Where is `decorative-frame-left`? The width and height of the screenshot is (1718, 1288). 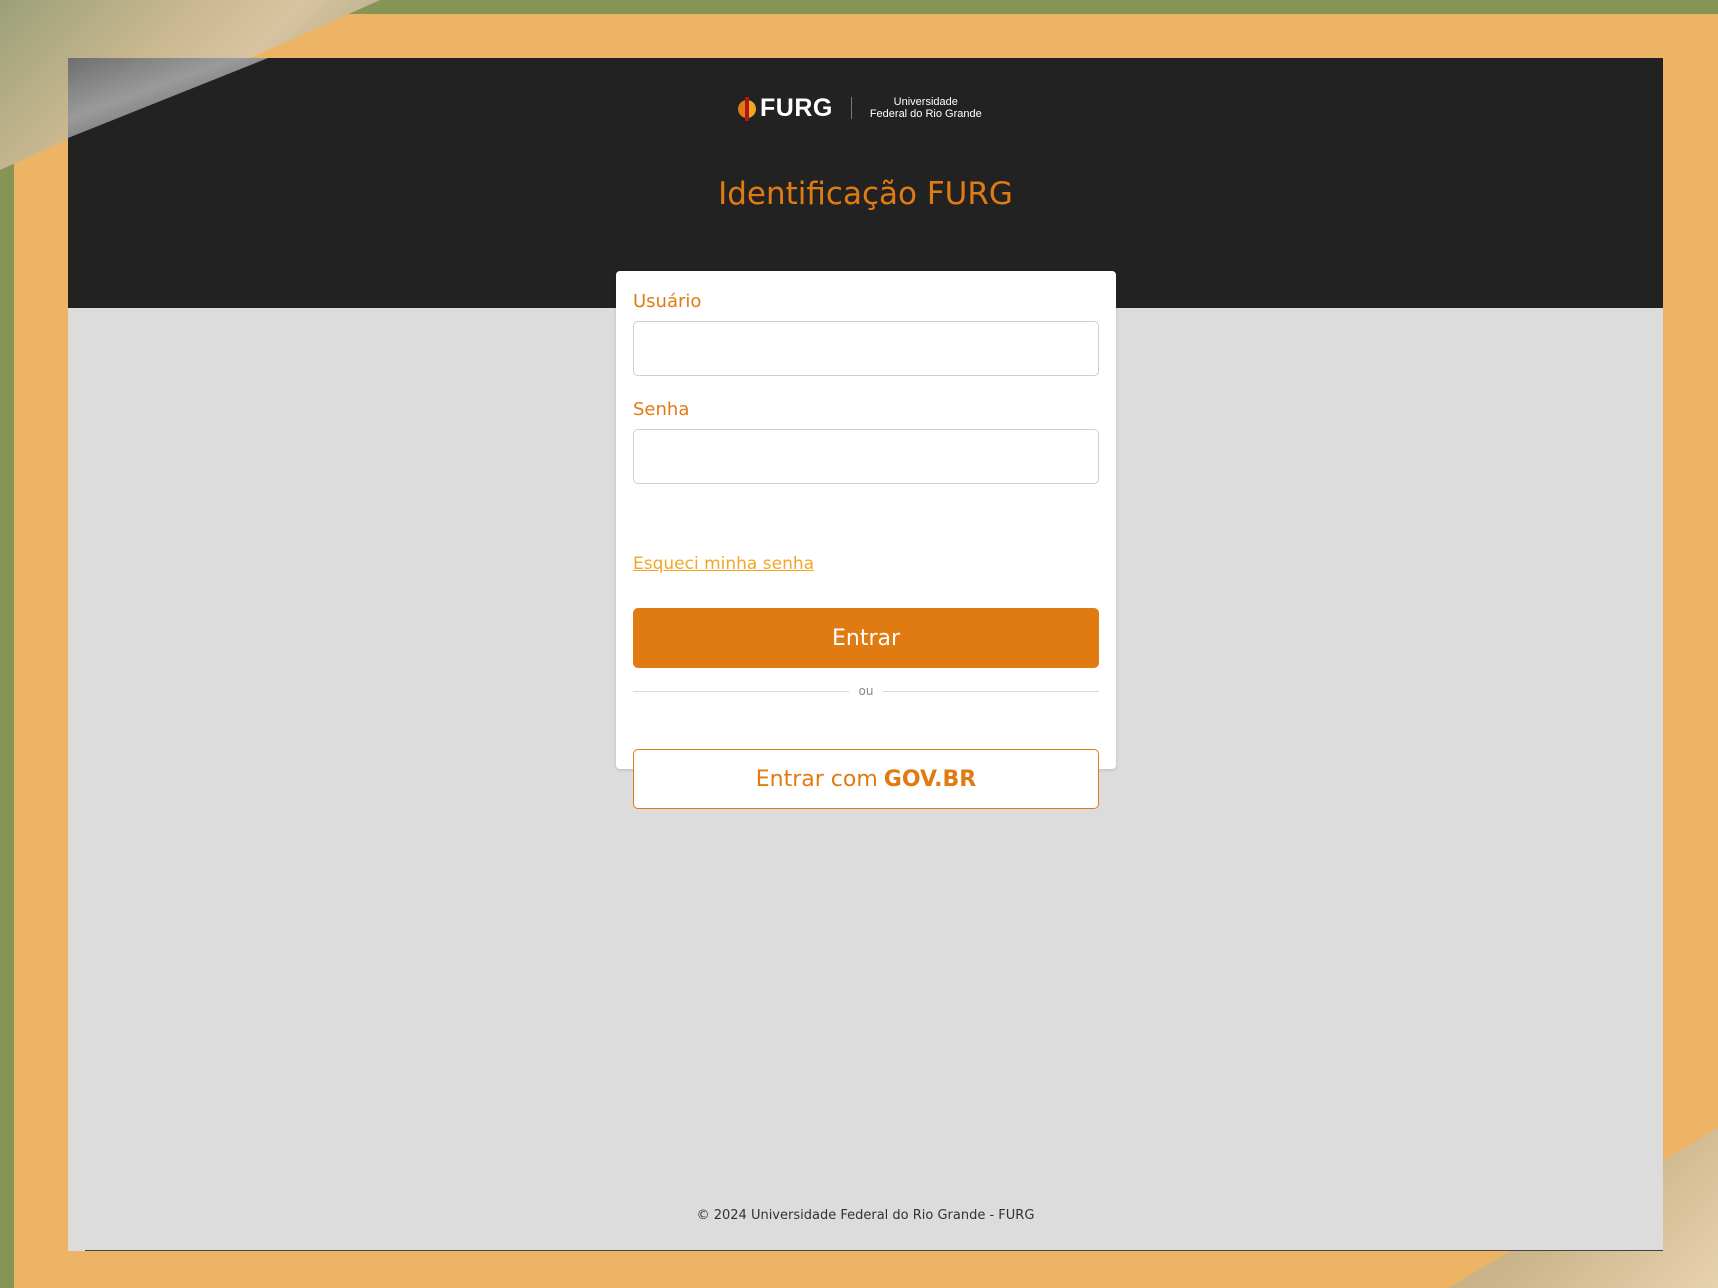 decorative-frame-left is located at coordinates (7, 644).